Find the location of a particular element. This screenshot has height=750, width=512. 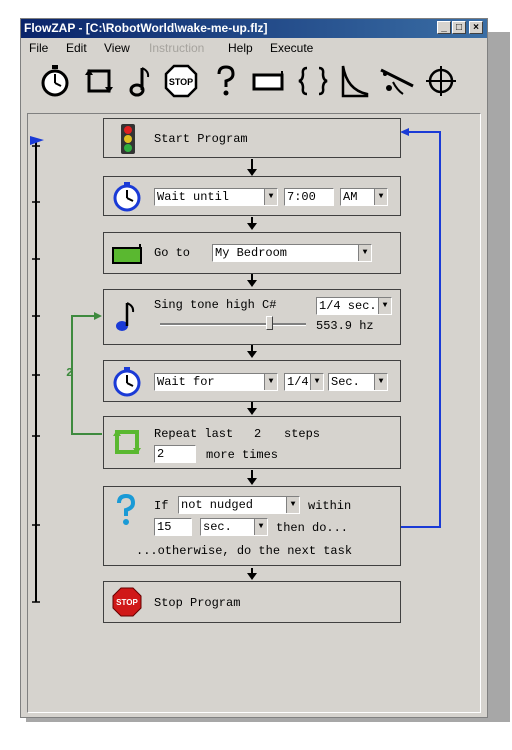

more-times-label: more times is located at coordinates (242, 455).